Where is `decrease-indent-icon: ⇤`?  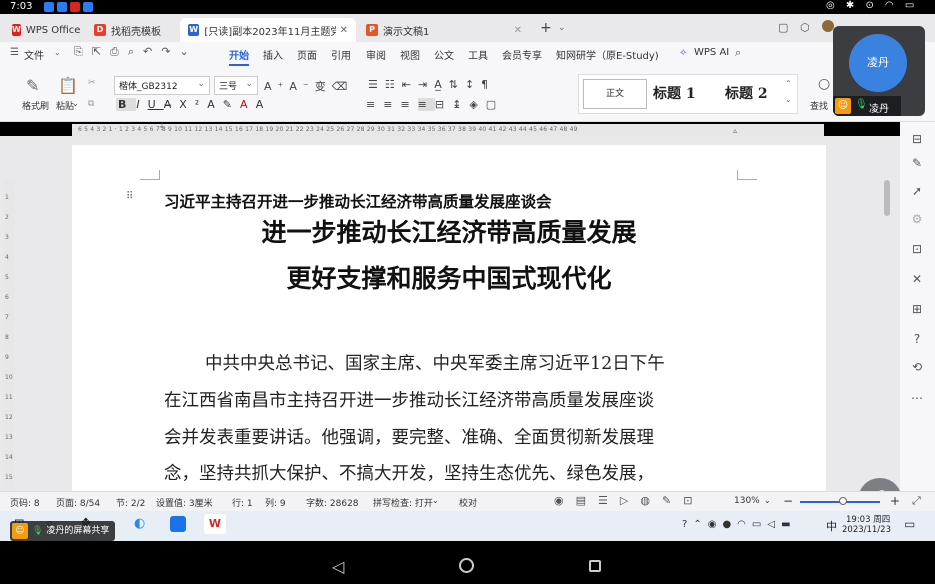
decrease-indent-icon: ⇤ is located at coordinates (410, 84).